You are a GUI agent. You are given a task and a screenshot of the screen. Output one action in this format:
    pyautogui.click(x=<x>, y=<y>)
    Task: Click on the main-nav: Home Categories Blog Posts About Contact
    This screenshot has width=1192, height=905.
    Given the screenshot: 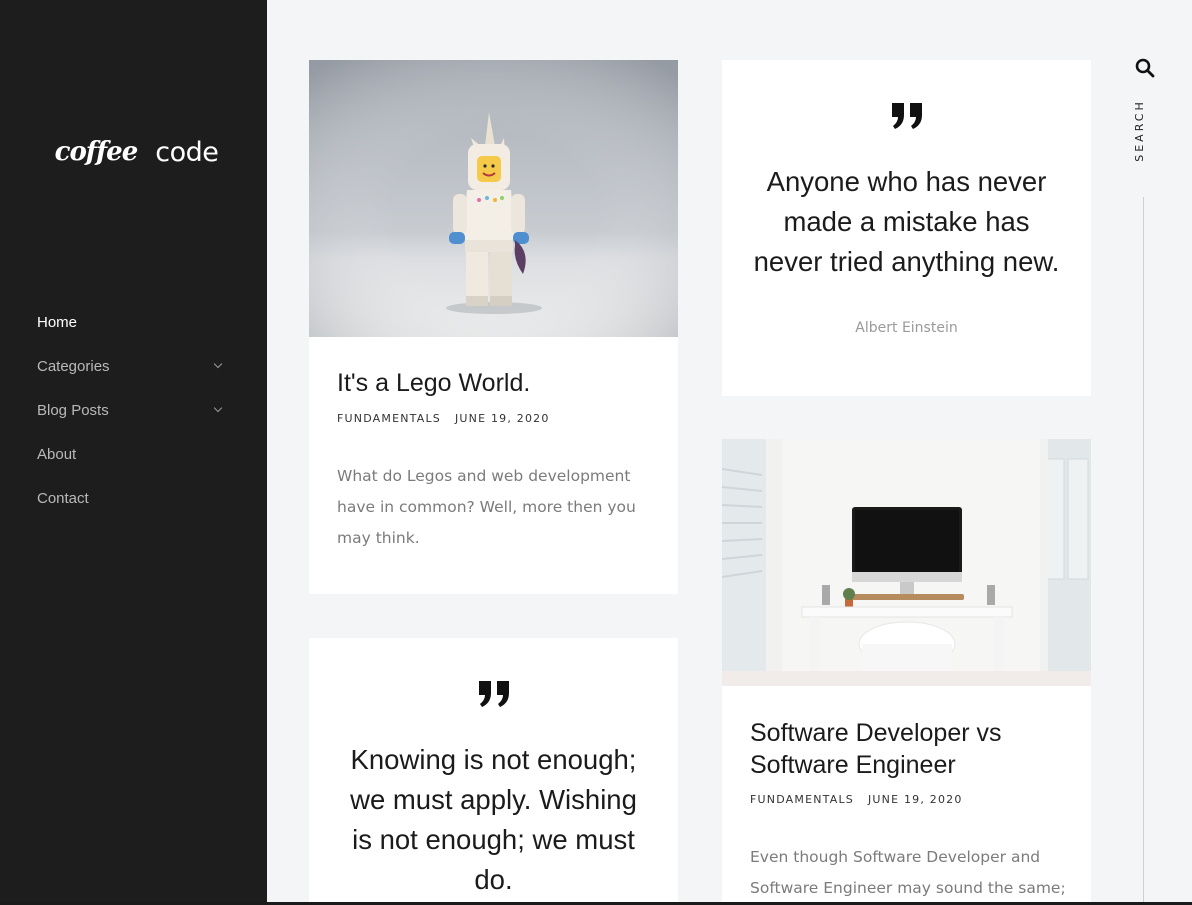 What is the action you would take?
    pyautogui.click(x=132, y=410)
    